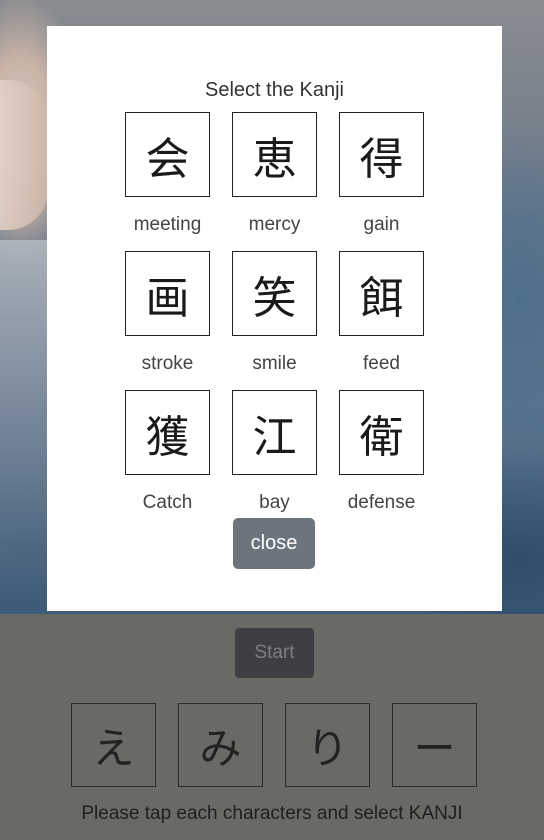 This screenshot has height=840, width=544. I want to click on kanji-option-button: 笑, so click(274, 293).